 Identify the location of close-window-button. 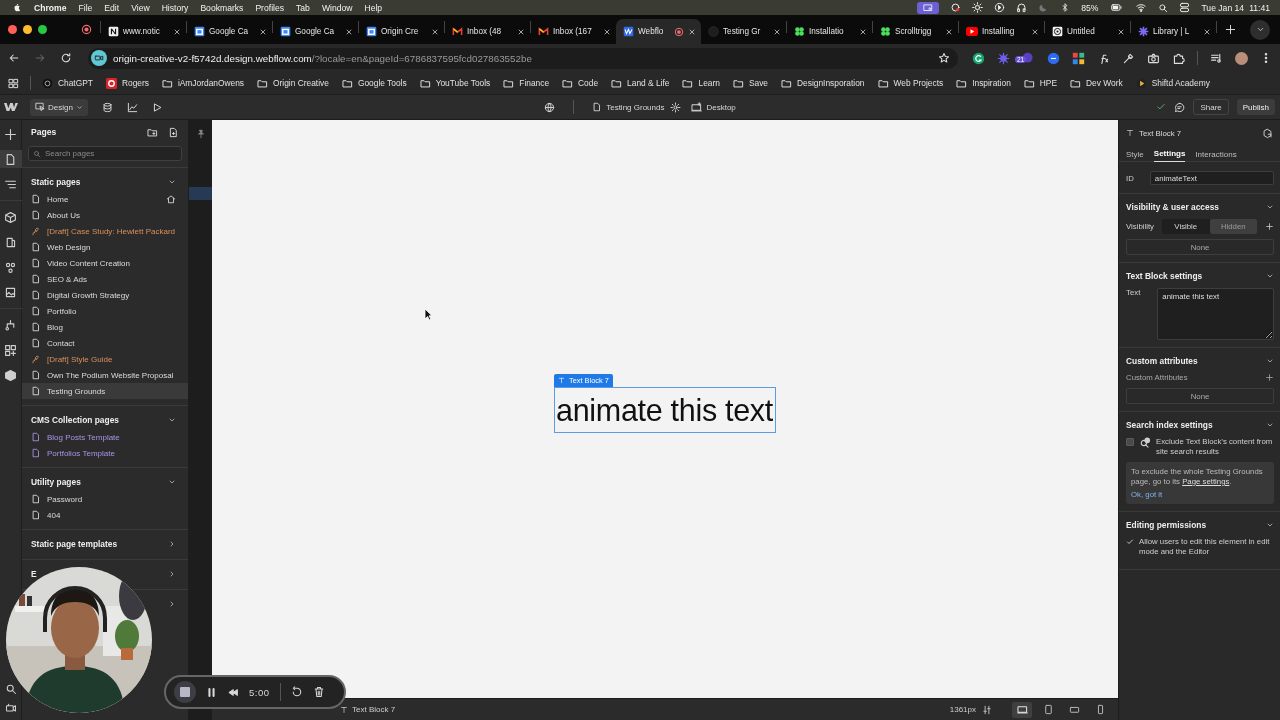
(12, 29).